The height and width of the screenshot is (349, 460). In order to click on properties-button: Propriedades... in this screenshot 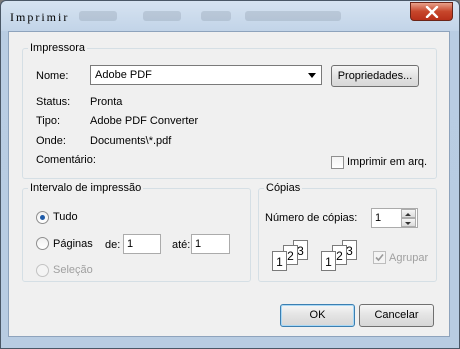, I will do `click(375, 76)`.